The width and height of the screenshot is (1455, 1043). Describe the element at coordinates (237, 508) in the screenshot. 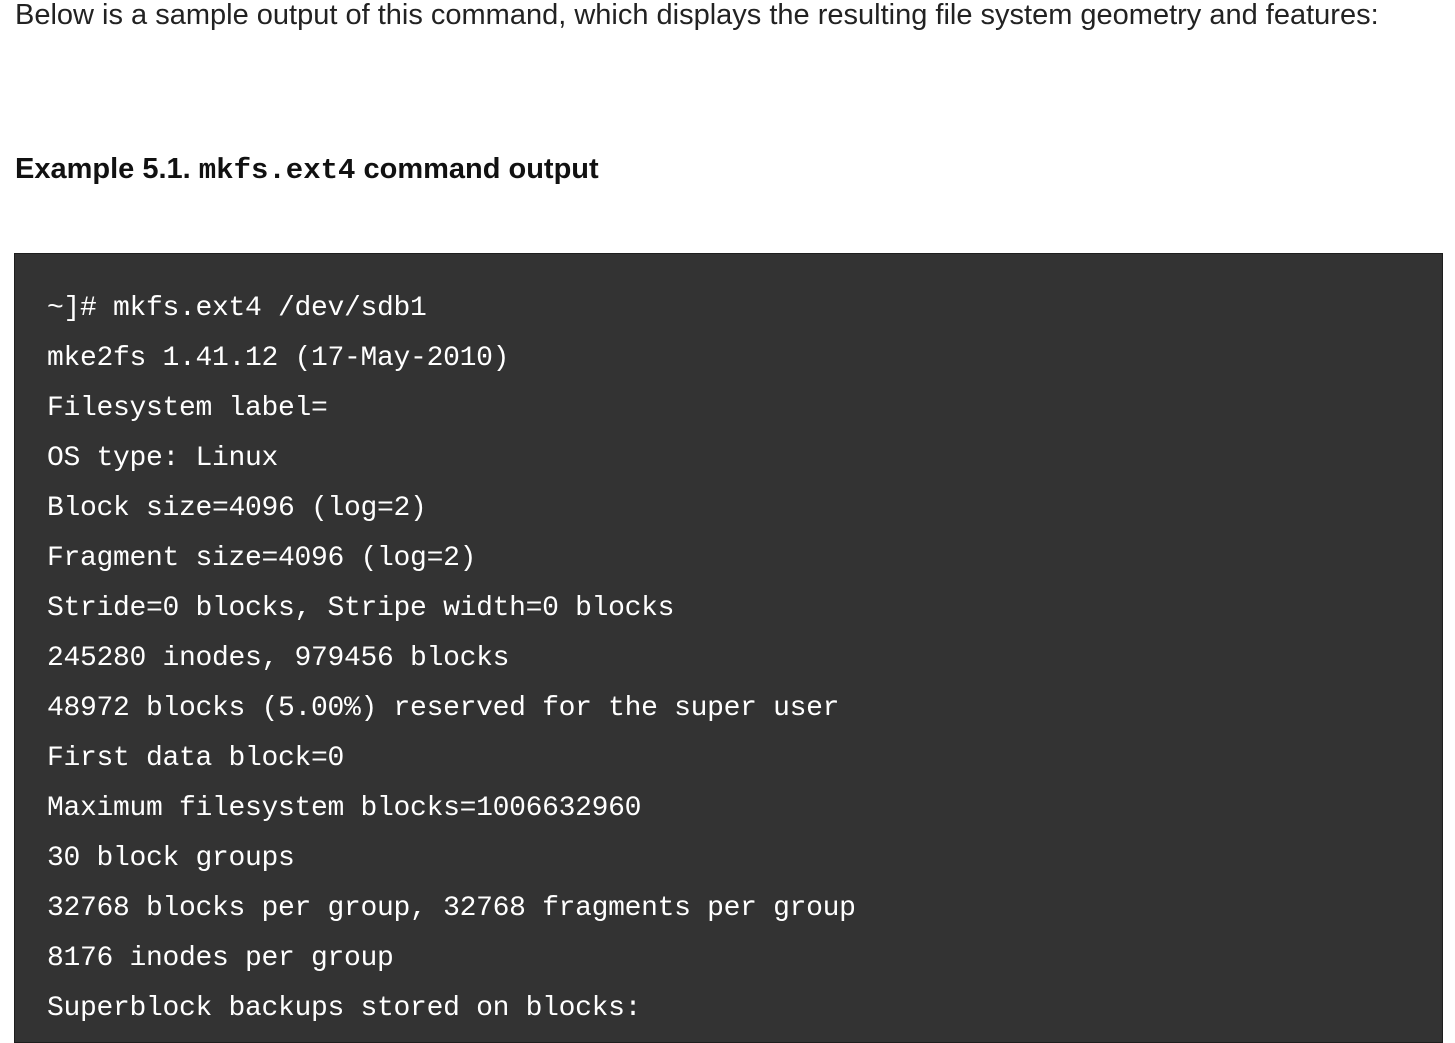

I see `terminal-line: Block size=4096 (log=2)` at that location.